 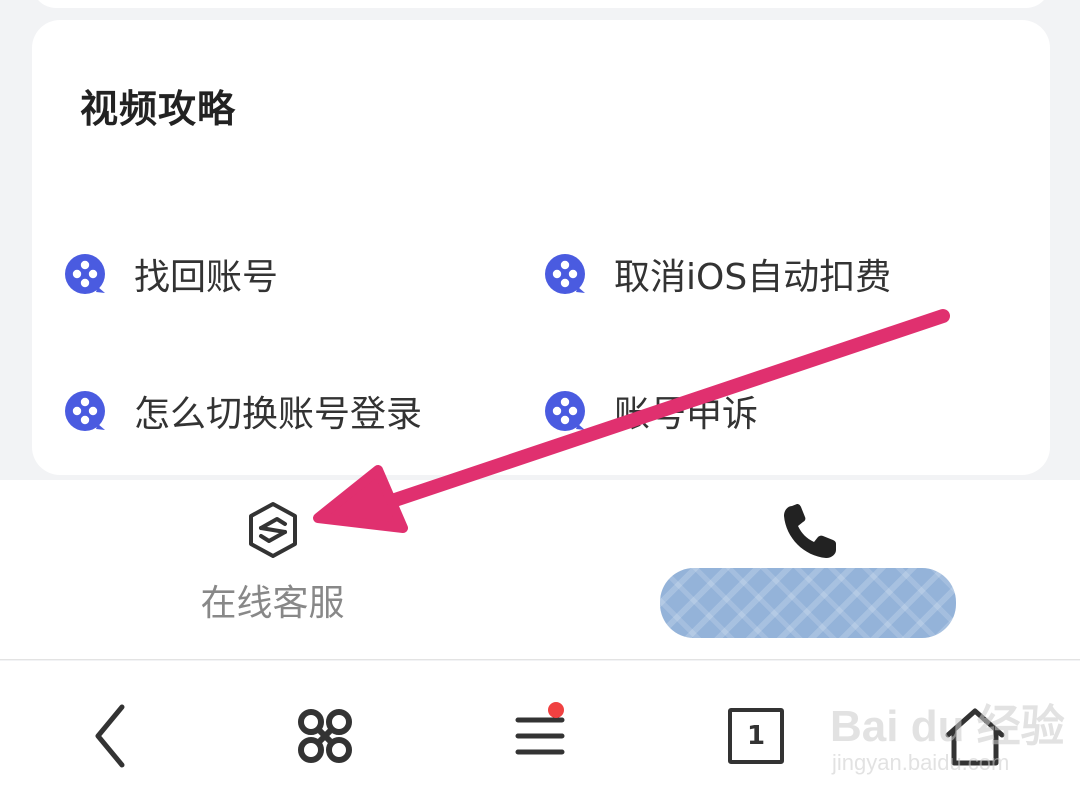 I want to click on back-button, so click(x=110, y=736).